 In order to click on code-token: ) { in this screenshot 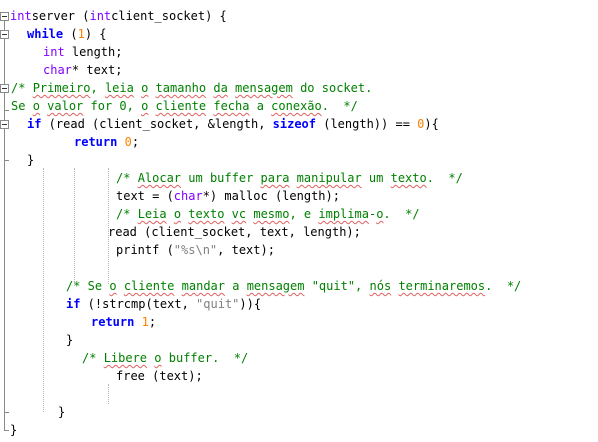, I will do `click(95, 34)`.